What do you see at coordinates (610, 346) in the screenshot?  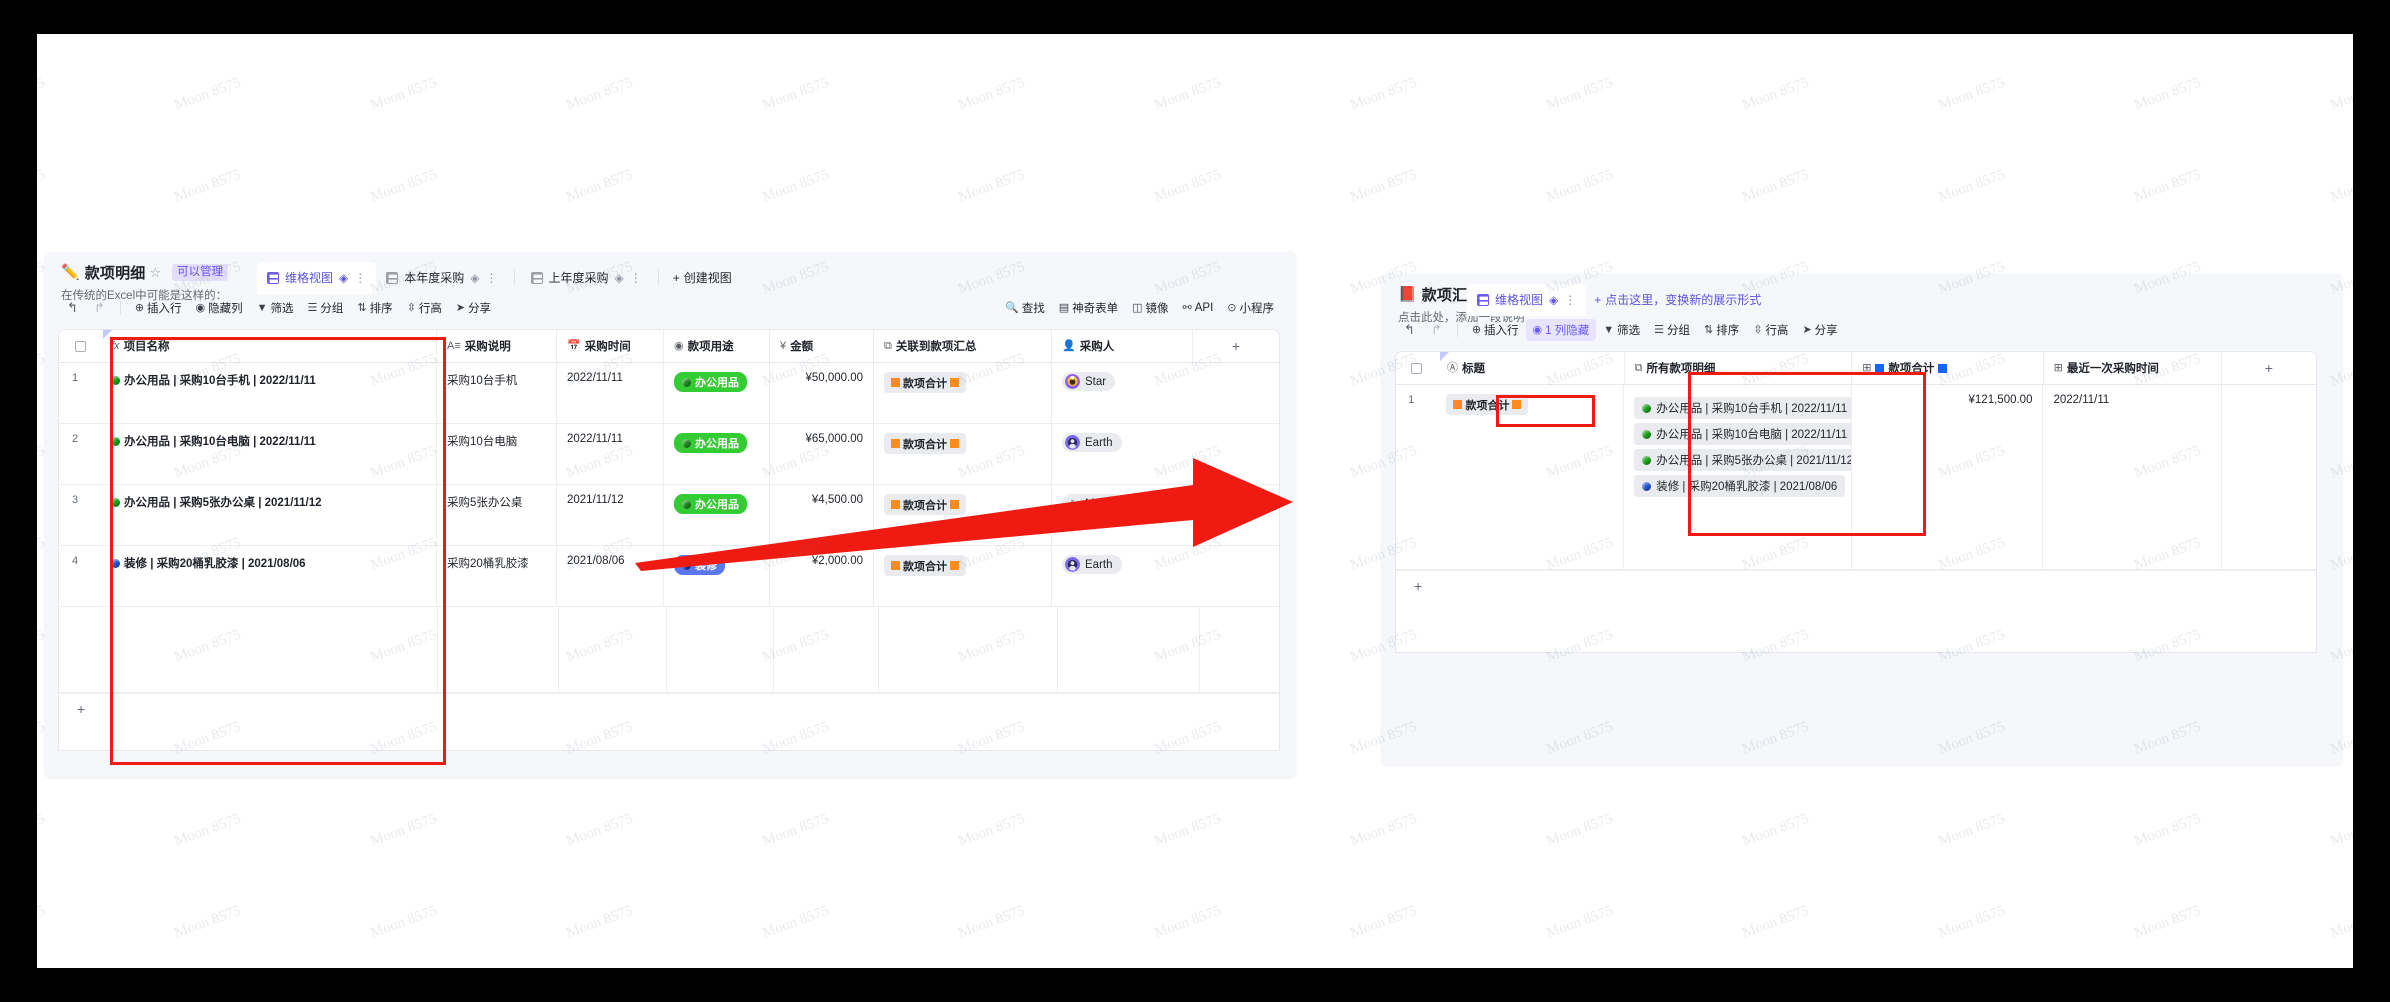 I see `left-column-header-purchase-date: 📅 采购时间` at bounding box center [610, 346].